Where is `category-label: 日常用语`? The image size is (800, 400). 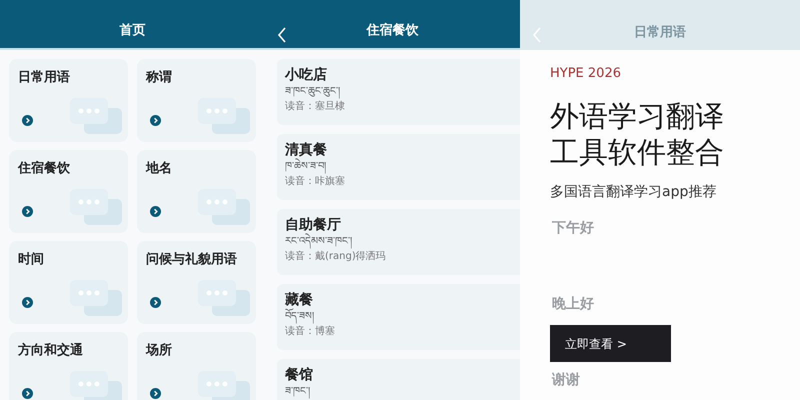
category-label: 日常用语 is located at coordinates (44, 78).